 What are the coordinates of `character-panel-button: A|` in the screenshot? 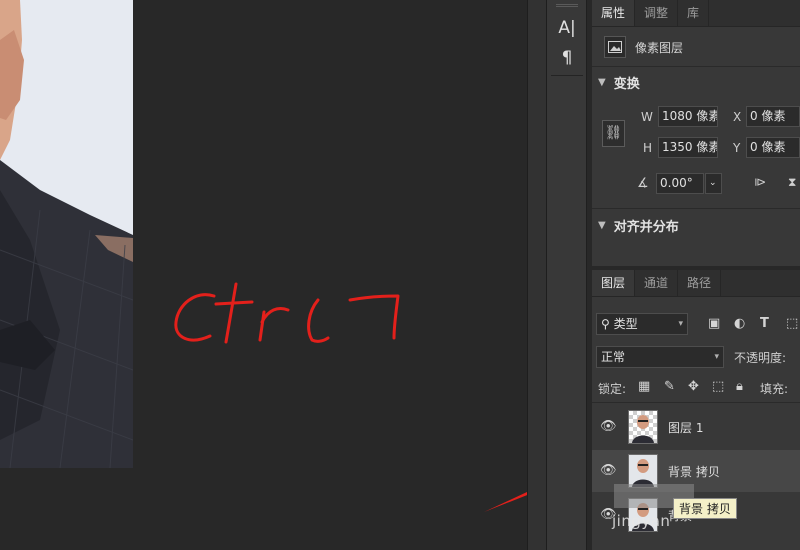 It's located at (567, 28).